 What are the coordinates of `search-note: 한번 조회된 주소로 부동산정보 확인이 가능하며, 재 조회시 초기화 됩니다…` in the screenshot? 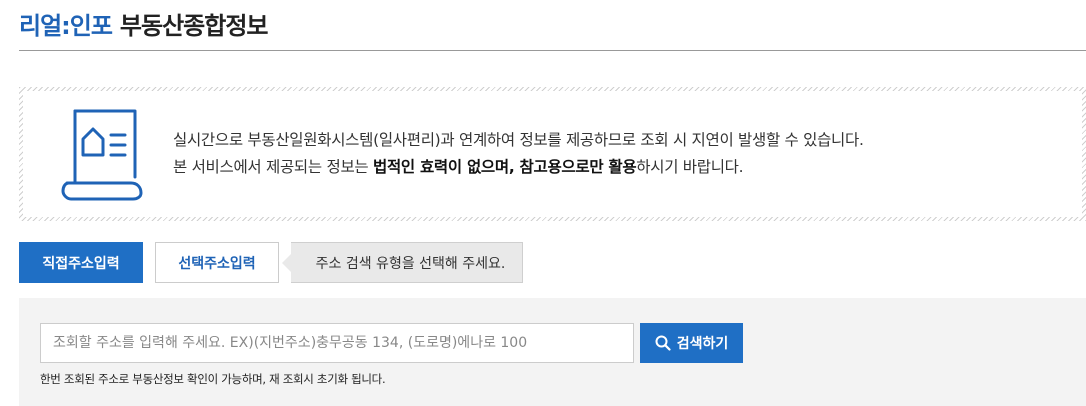 It's located at (213, 379).